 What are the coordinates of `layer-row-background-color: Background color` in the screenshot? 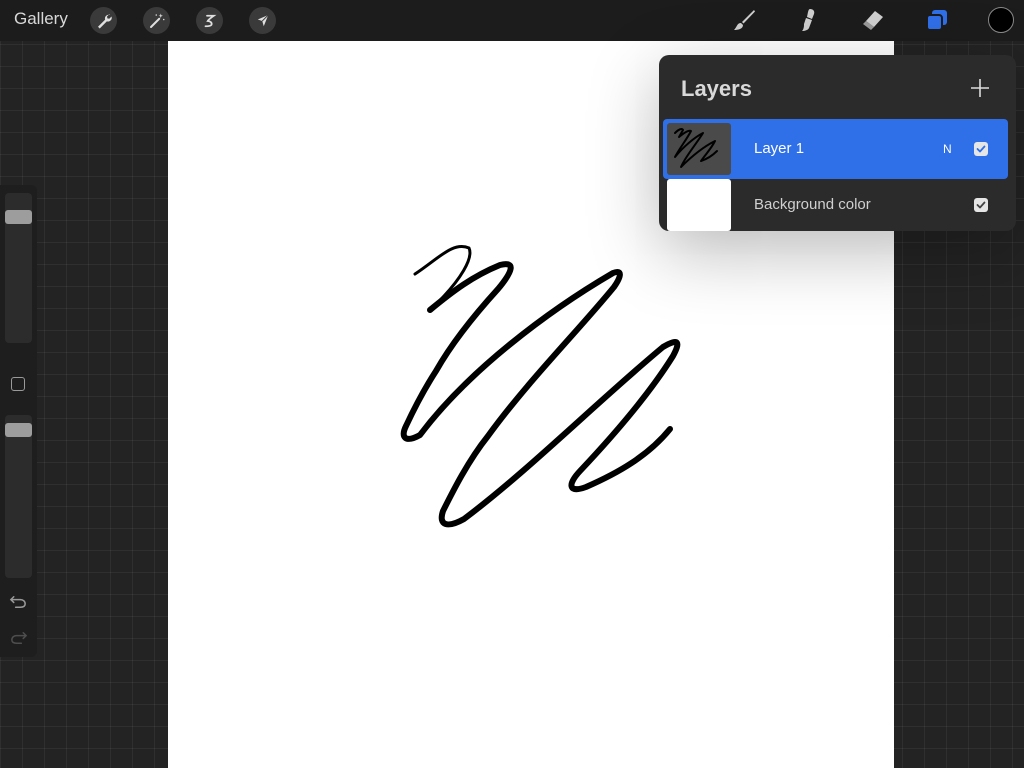 It's located at (835, 205).